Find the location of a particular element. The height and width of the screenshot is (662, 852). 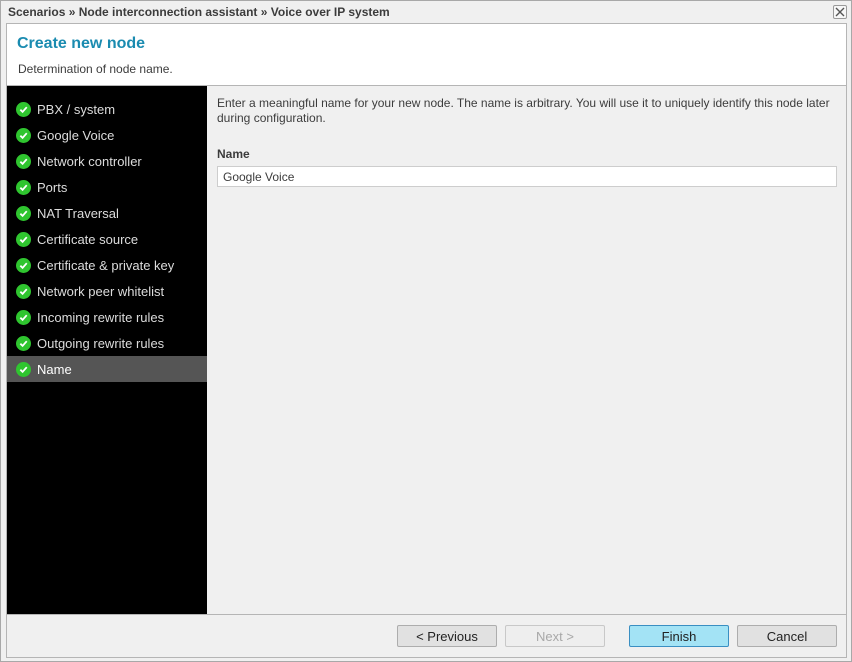

step-label: Name is located at coordinates (54, 369).